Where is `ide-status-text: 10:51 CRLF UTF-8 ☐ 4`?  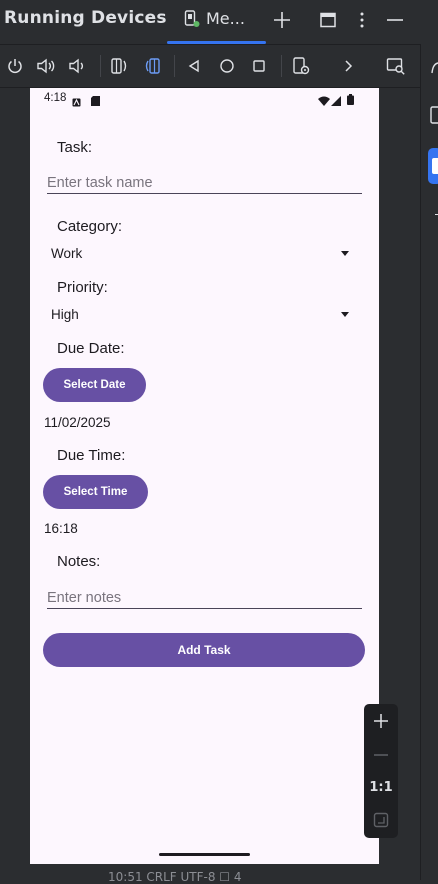
ide-status-text: 10:51 CRLF UTF-8 ☐ 4 is located at coordinates (175, 877).